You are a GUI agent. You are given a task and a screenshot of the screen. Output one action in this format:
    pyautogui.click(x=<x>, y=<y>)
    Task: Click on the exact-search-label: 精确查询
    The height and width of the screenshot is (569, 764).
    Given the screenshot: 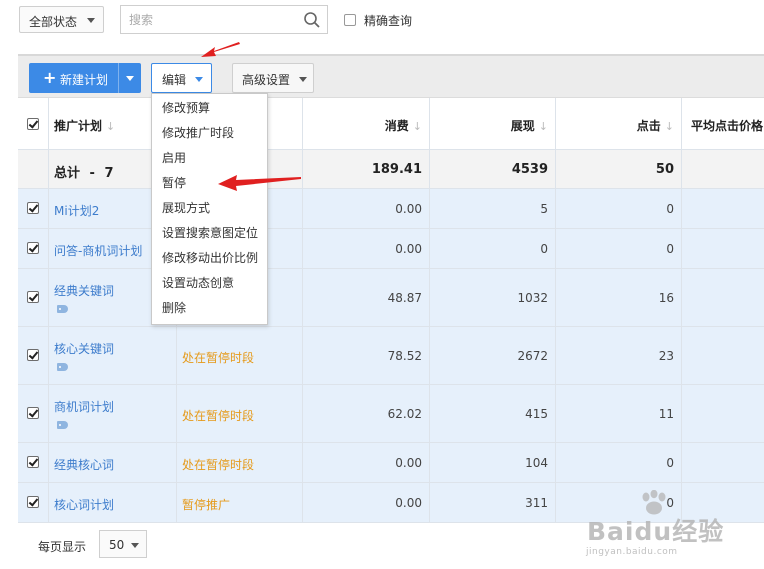 What is the action you would take?
    pyautogui.click(x=388, y=21)
    